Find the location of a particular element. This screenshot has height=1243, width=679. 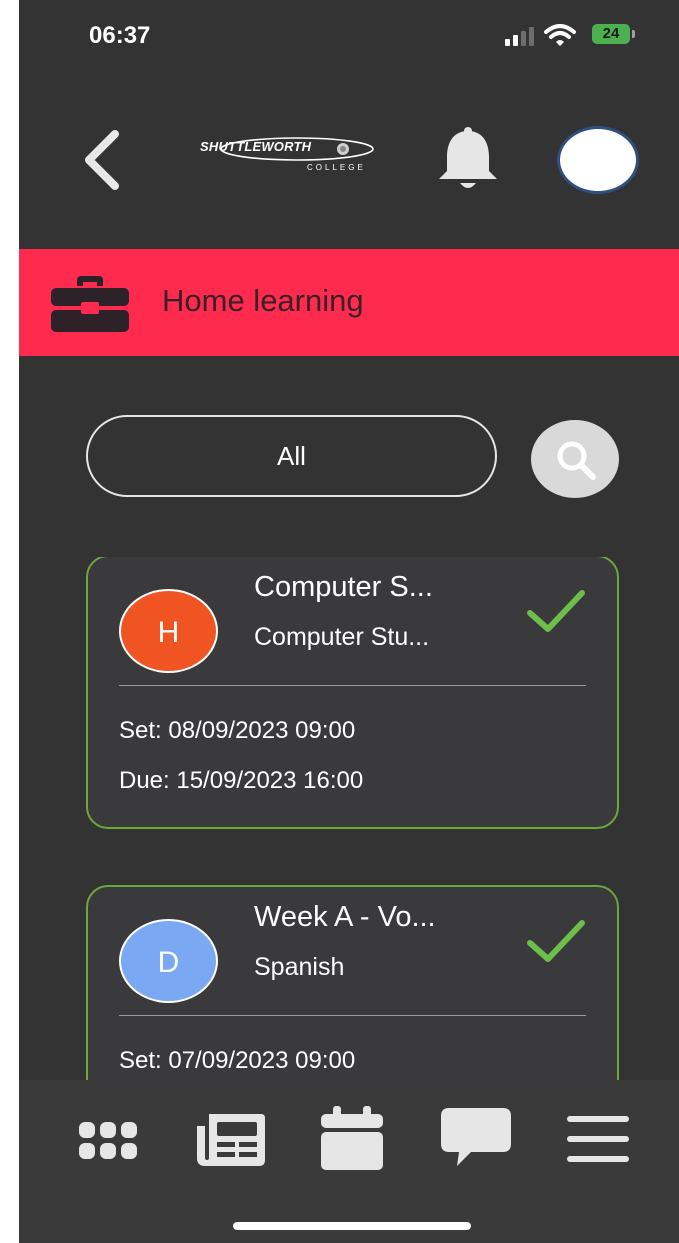

calendar-icon is located at coordinates (352, 1138).